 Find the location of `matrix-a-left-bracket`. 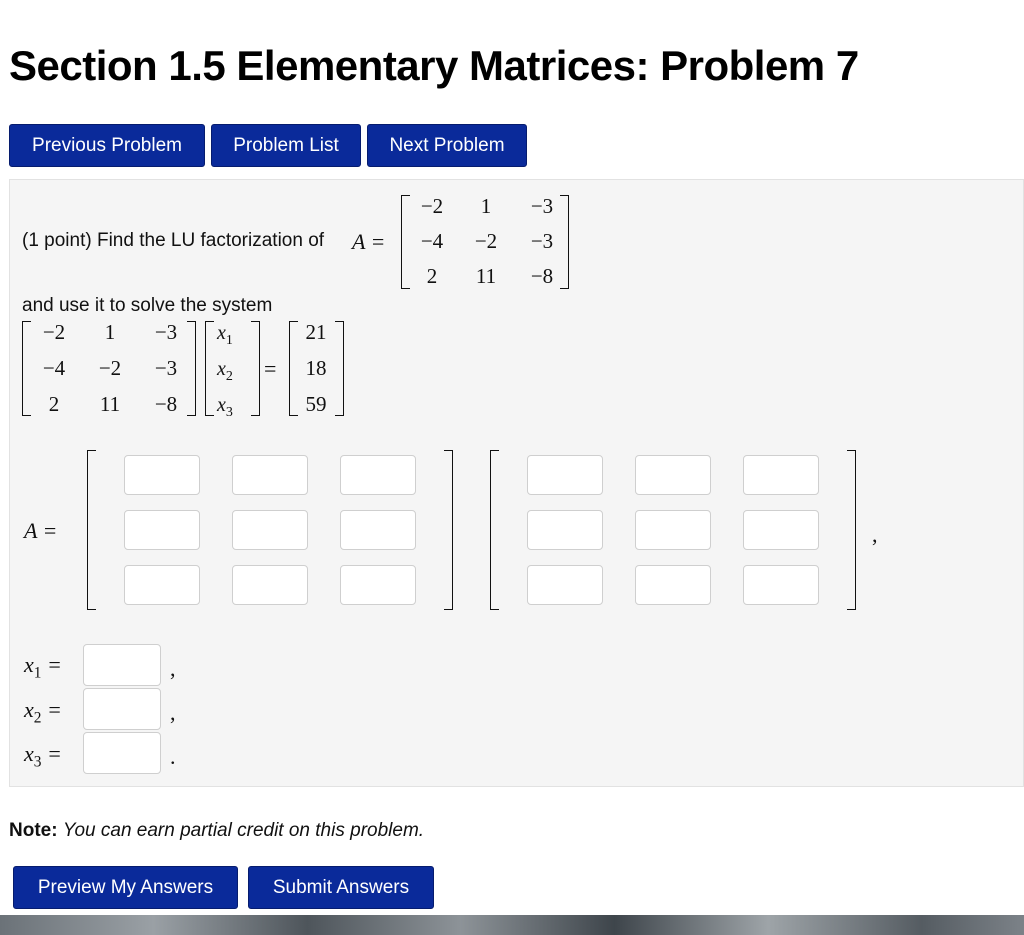

matrix-a-left-bracket is located at coordinates (405, 242).